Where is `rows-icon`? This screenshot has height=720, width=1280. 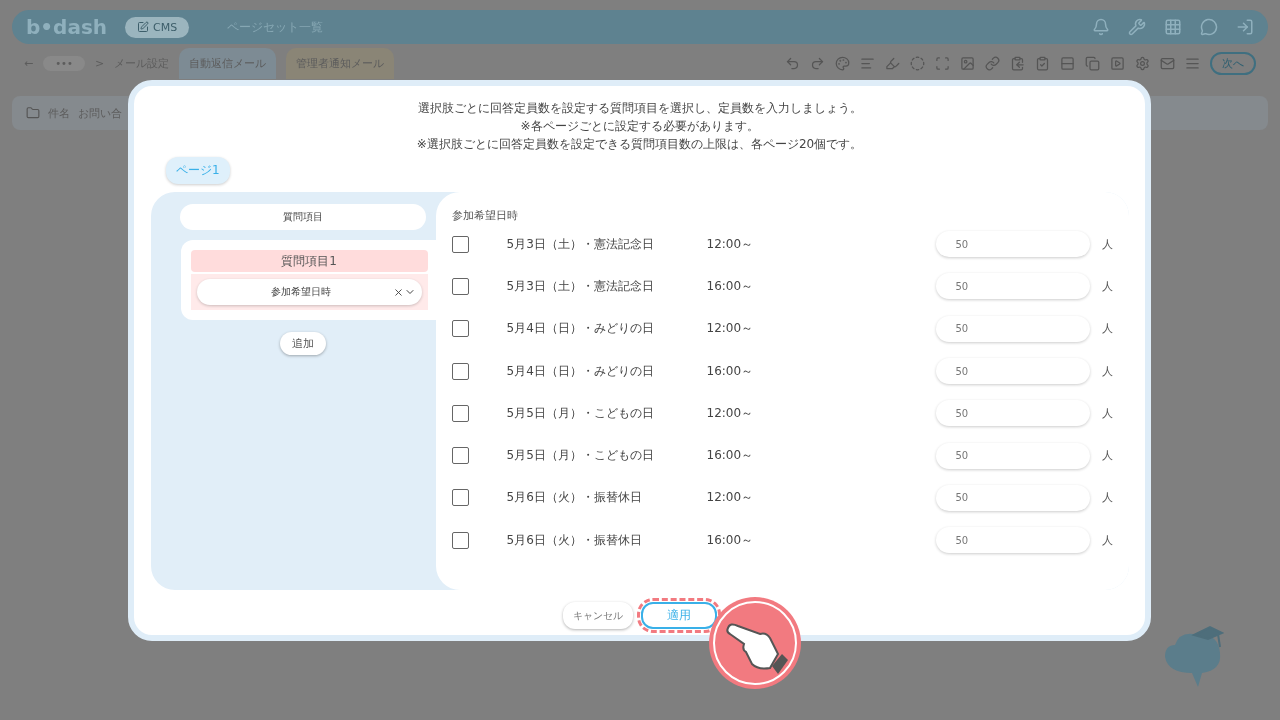 rows-icon is located at coordinates (1067, 63).